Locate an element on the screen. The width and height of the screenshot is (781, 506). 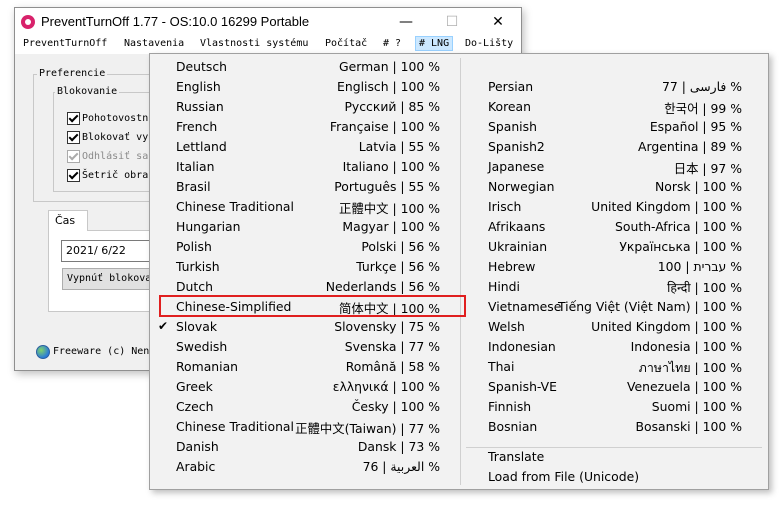
menu-translate-label: Translate is located at coordinates (516, 456).